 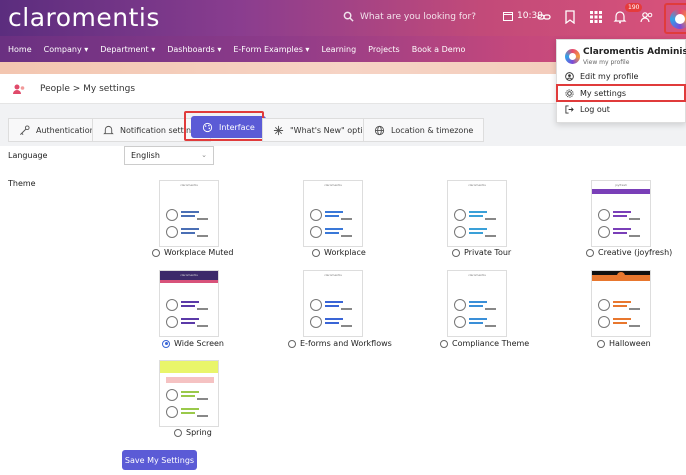 I want to click on save-settings-button: Save My Settings, so click(x=159, y=460).